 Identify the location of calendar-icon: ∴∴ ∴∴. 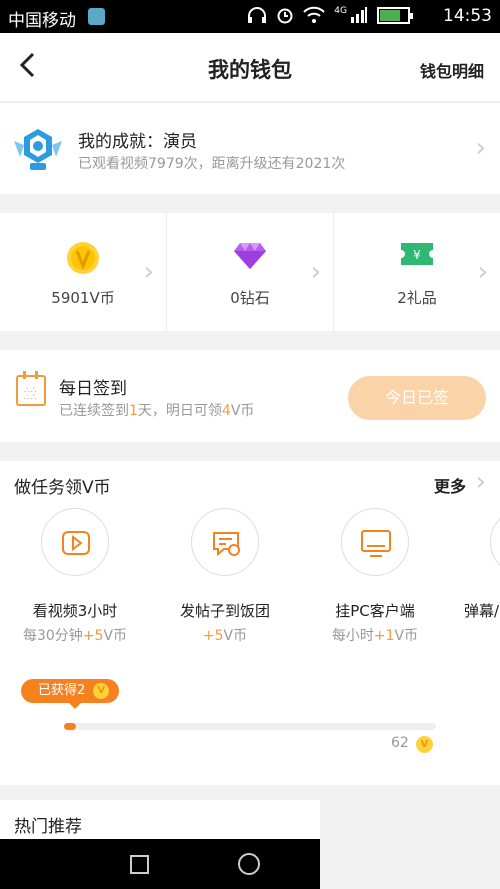
(31, 388).